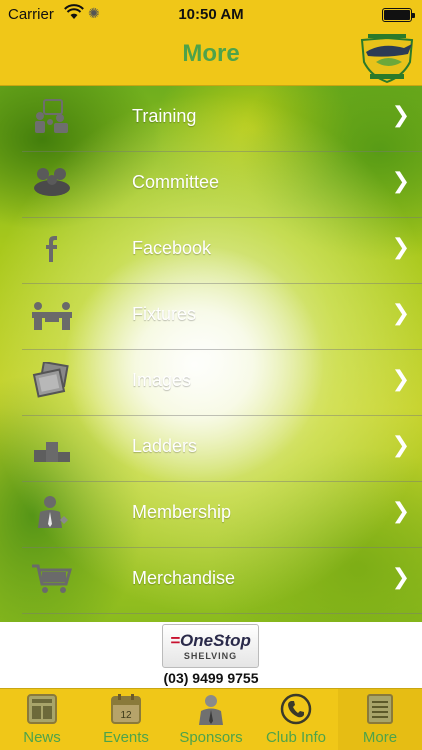  What do you see at coordinates (182, 512) in the screenshot?
I see `menu-item-label: Membership` at bounding box center [182, 512].